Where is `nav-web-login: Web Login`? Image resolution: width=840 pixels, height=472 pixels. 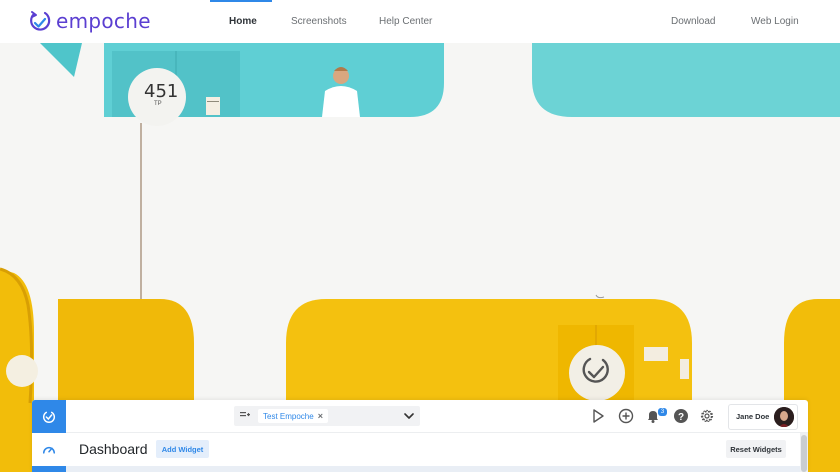 nav-web-login: Web Login is located at coordinates (775, 21).